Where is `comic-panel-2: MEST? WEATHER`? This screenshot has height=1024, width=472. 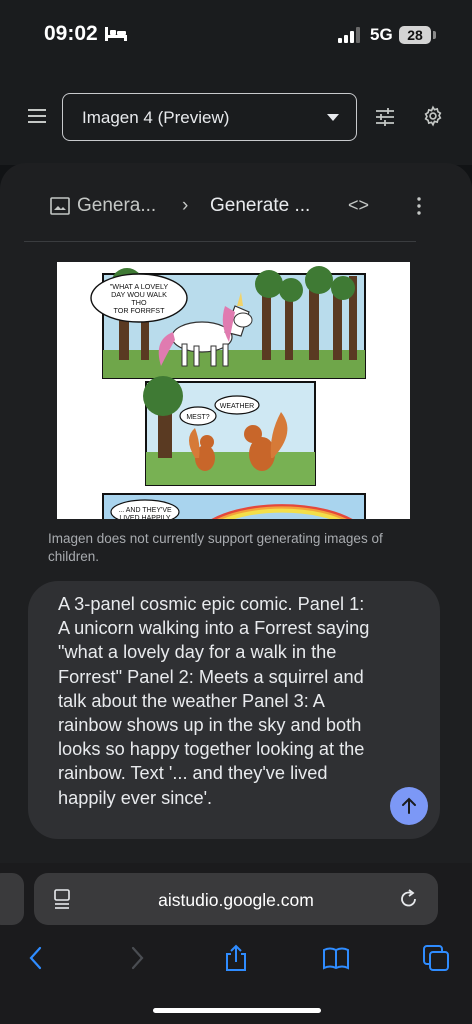 comic-panel-2: MEST? WEATHER is located at coordinates (229, 431).